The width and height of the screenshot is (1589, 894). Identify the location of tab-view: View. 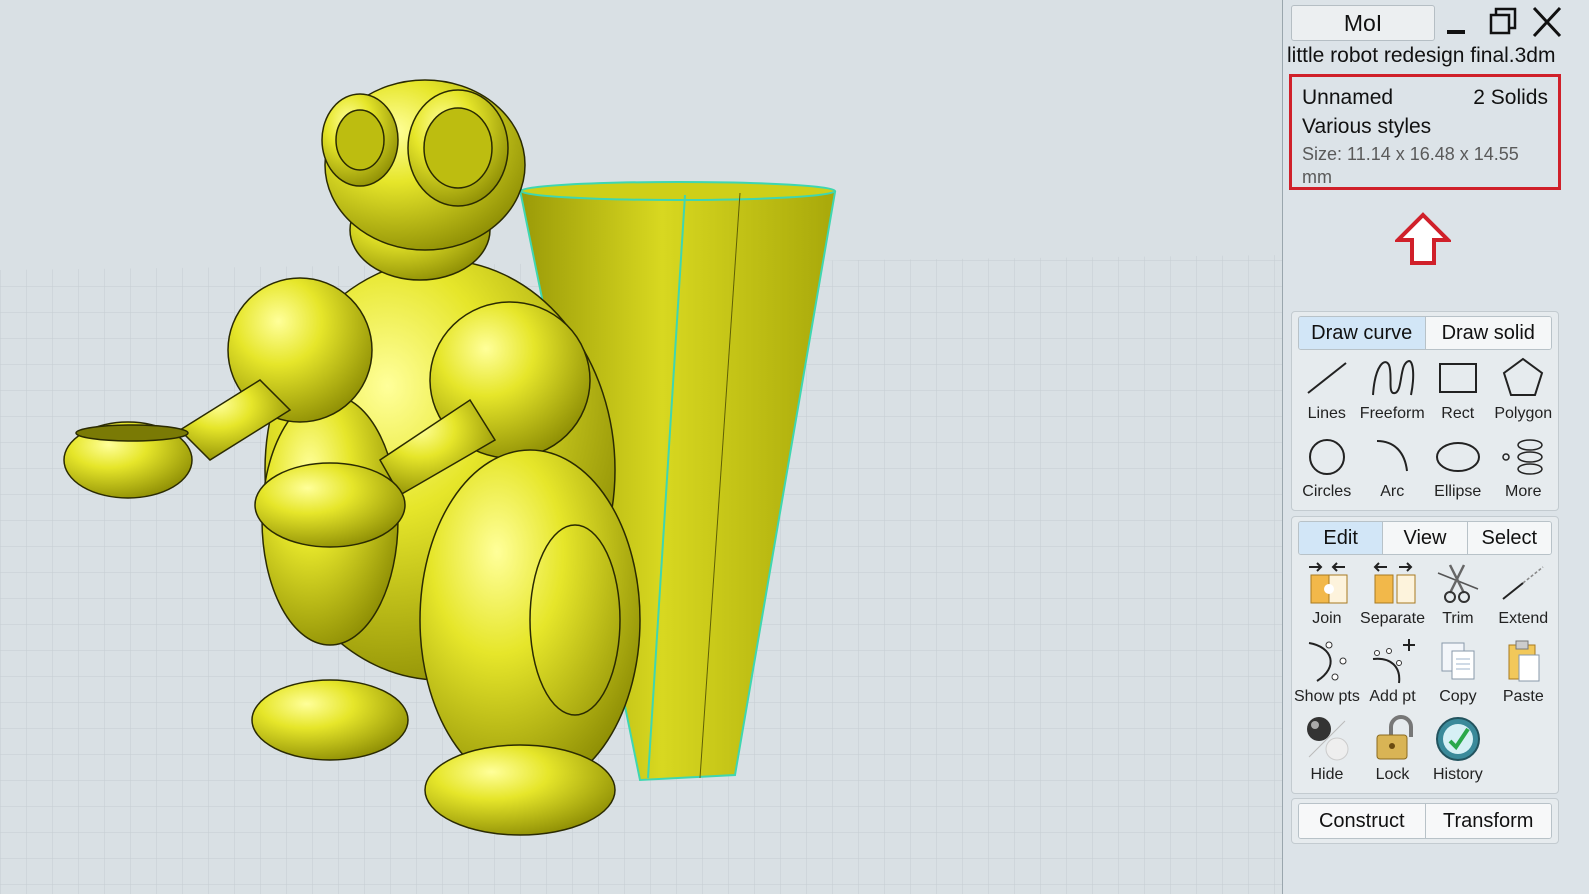
(1425, 538).